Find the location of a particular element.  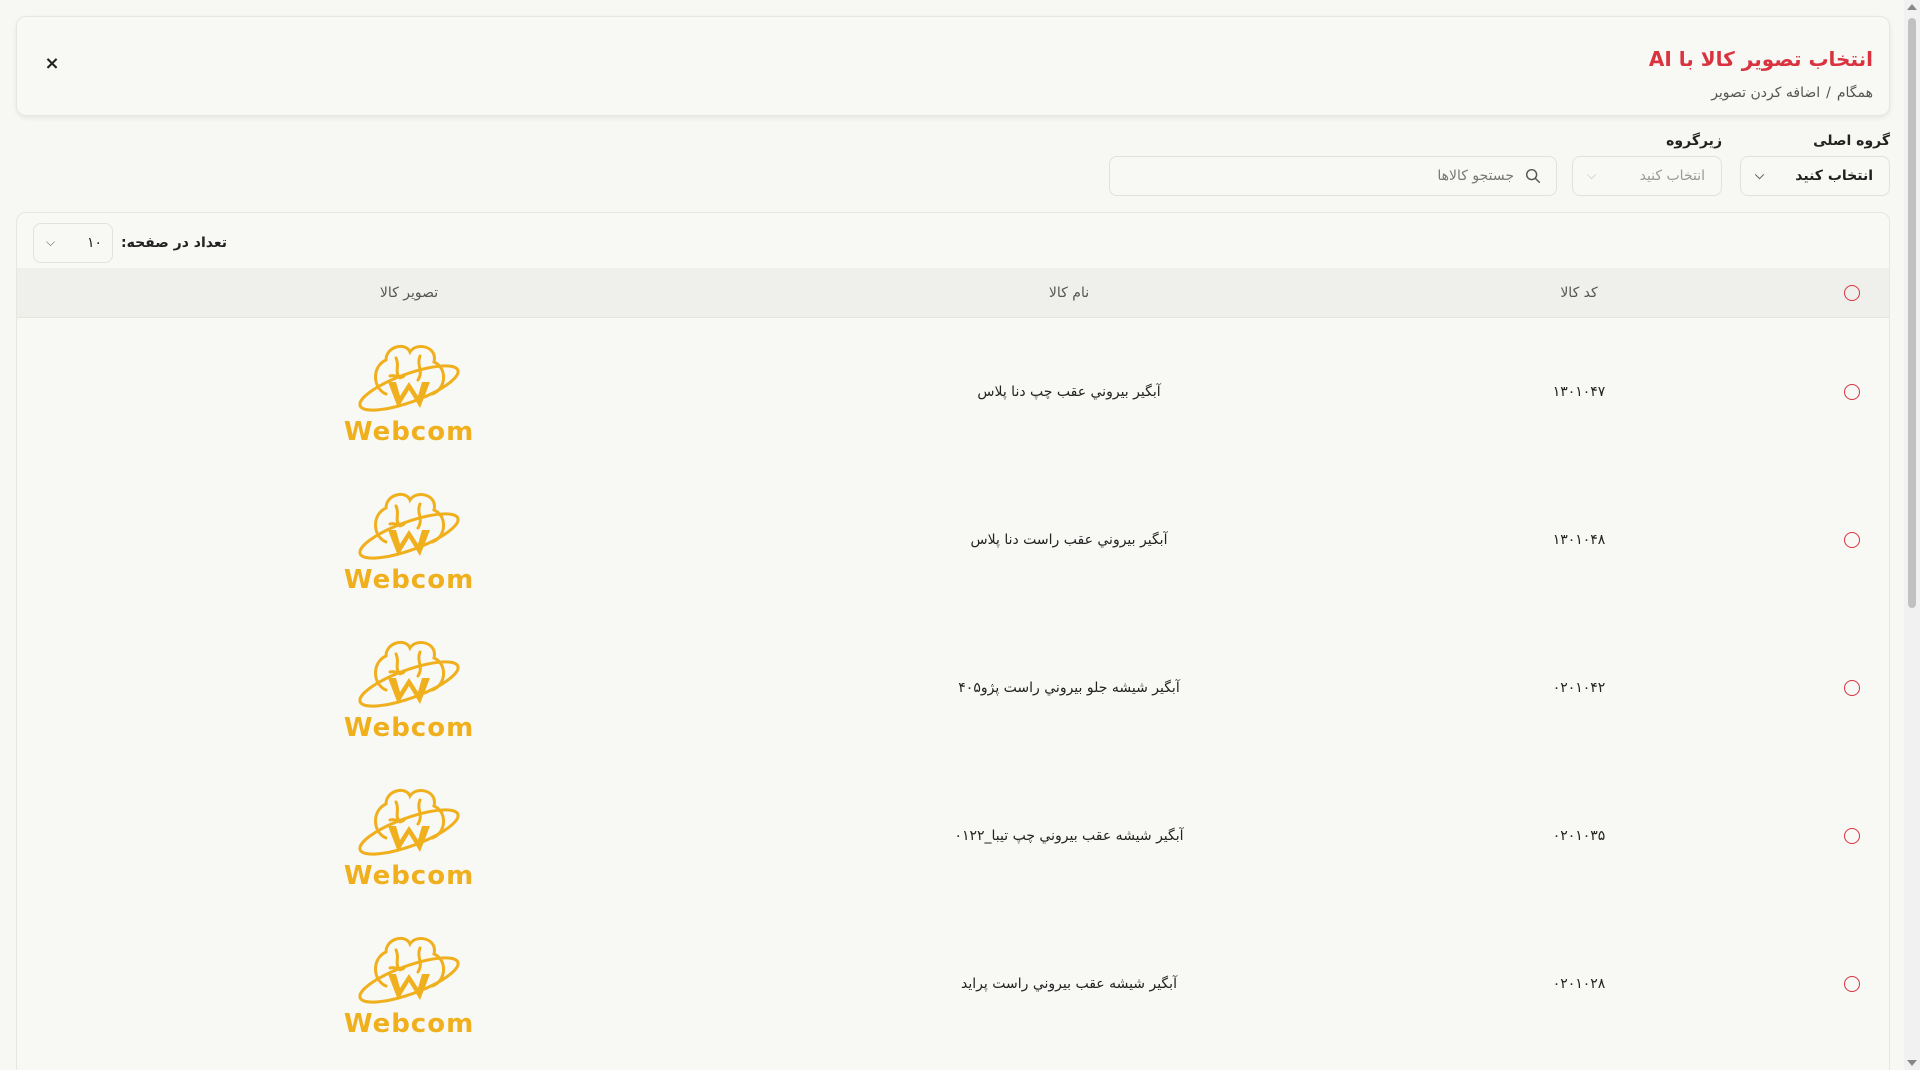

search-icon is located at coordinates (1533, 176).